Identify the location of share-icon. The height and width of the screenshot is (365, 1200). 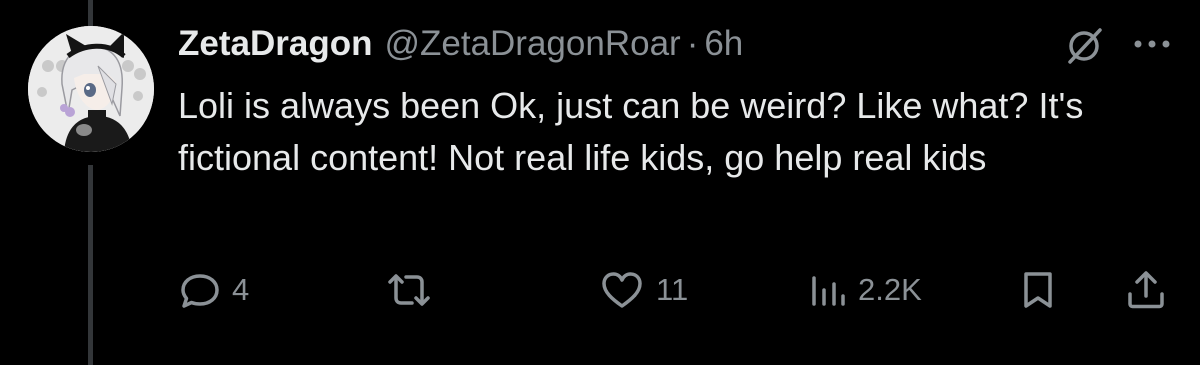
(1146, 290).